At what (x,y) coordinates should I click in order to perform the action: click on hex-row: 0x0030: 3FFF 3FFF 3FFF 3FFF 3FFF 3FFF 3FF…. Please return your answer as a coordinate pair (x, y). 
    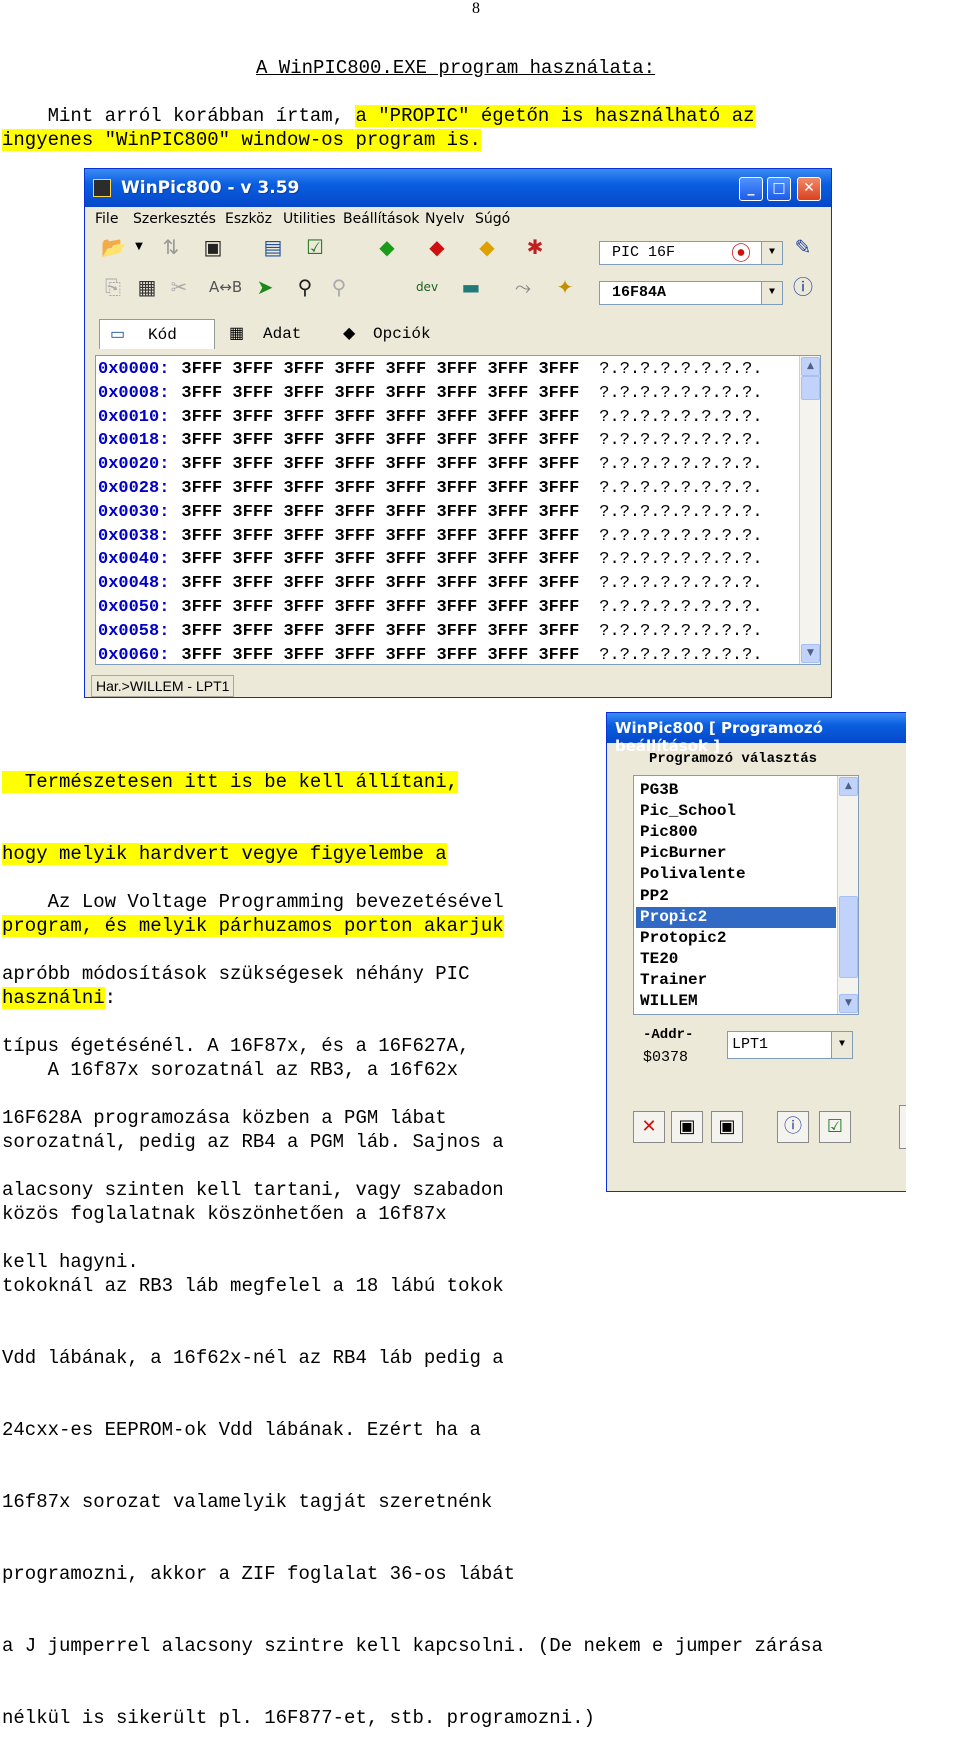
    Looking at the image, I should click on (430, 513).